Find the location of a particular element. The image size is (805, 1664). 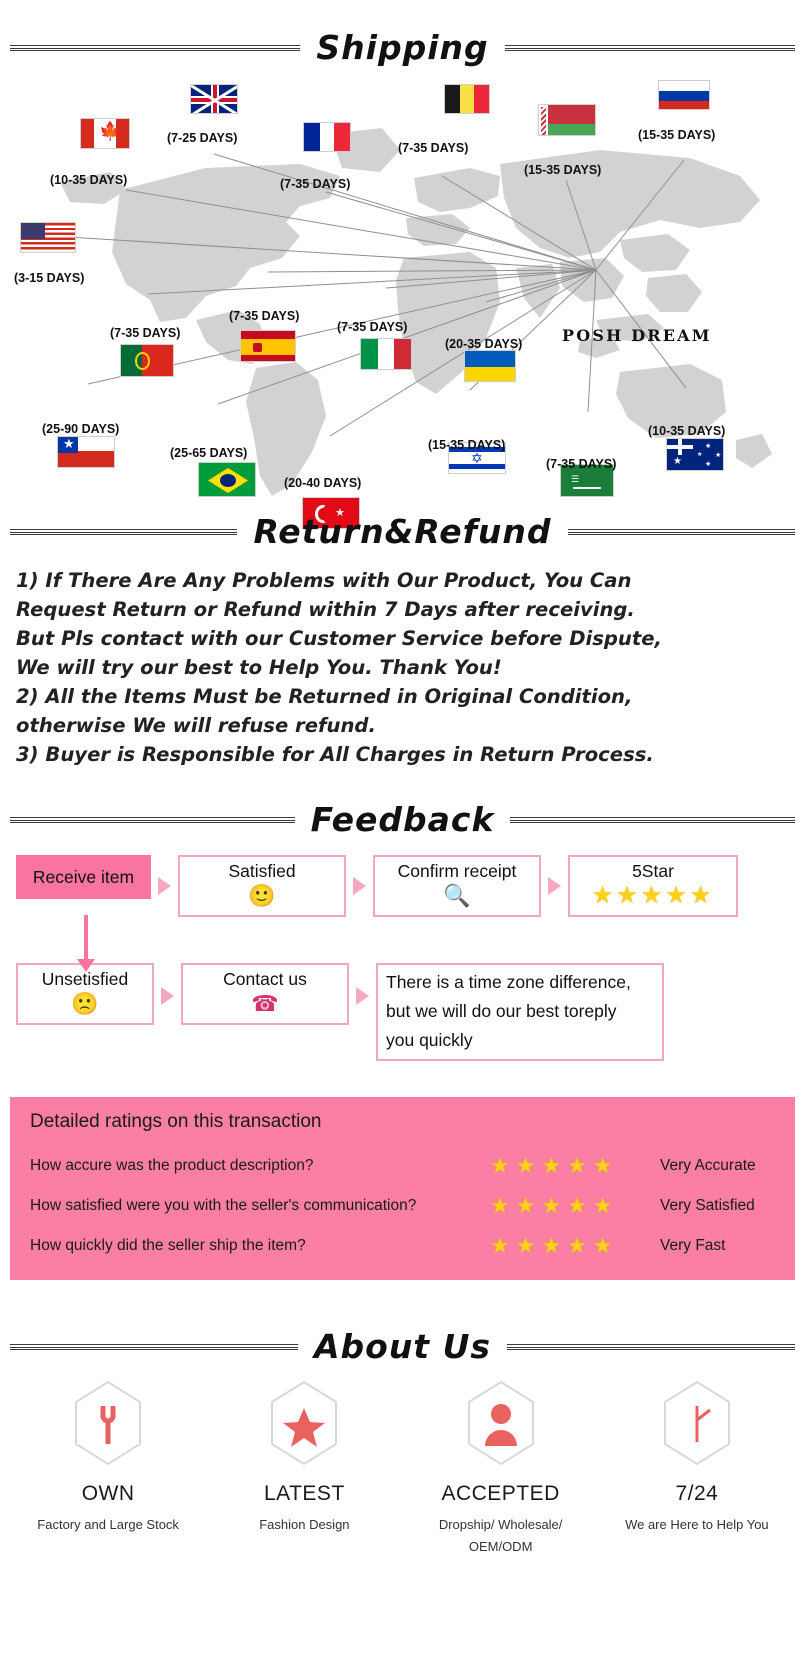

rating-label: Very Satisfied is located at coordinates (707, 1205).